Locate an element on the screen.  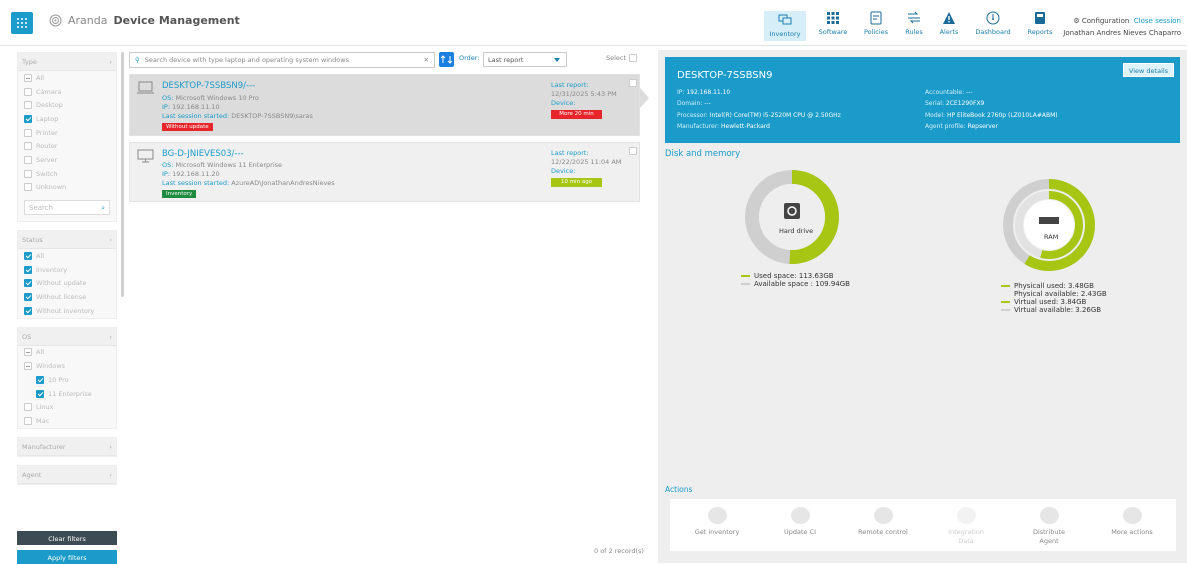
actions-title: Actions is located at coordinates (679, 489).